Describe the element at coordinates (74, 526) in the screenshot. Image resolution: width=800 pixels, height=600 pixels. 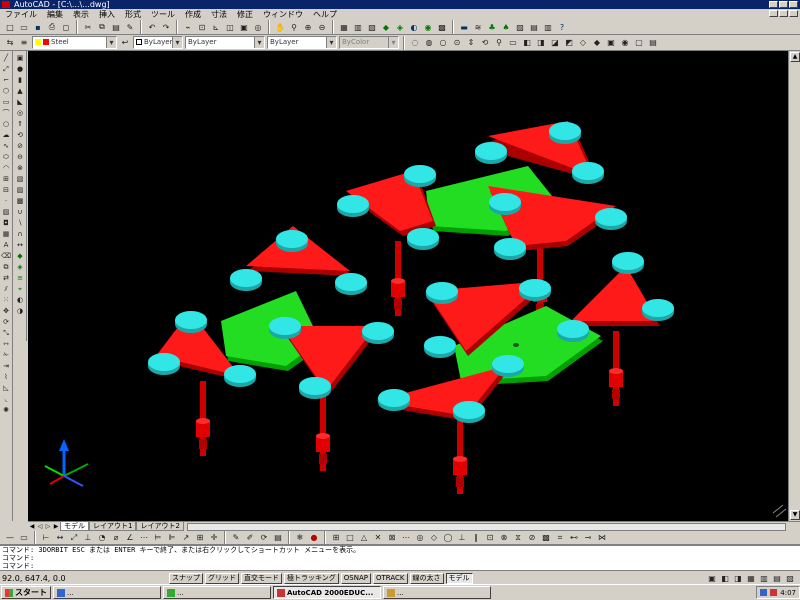
I see `tab-model: モデル` at that location.